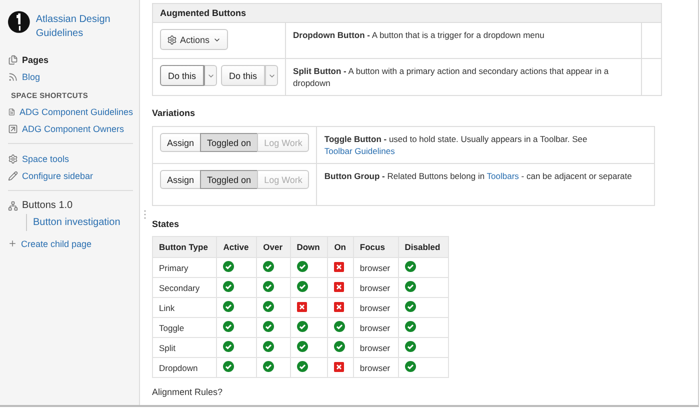 This screenshot has width=700, height=408. I want to click on table-cell: Dropdown, so click(184, 368).